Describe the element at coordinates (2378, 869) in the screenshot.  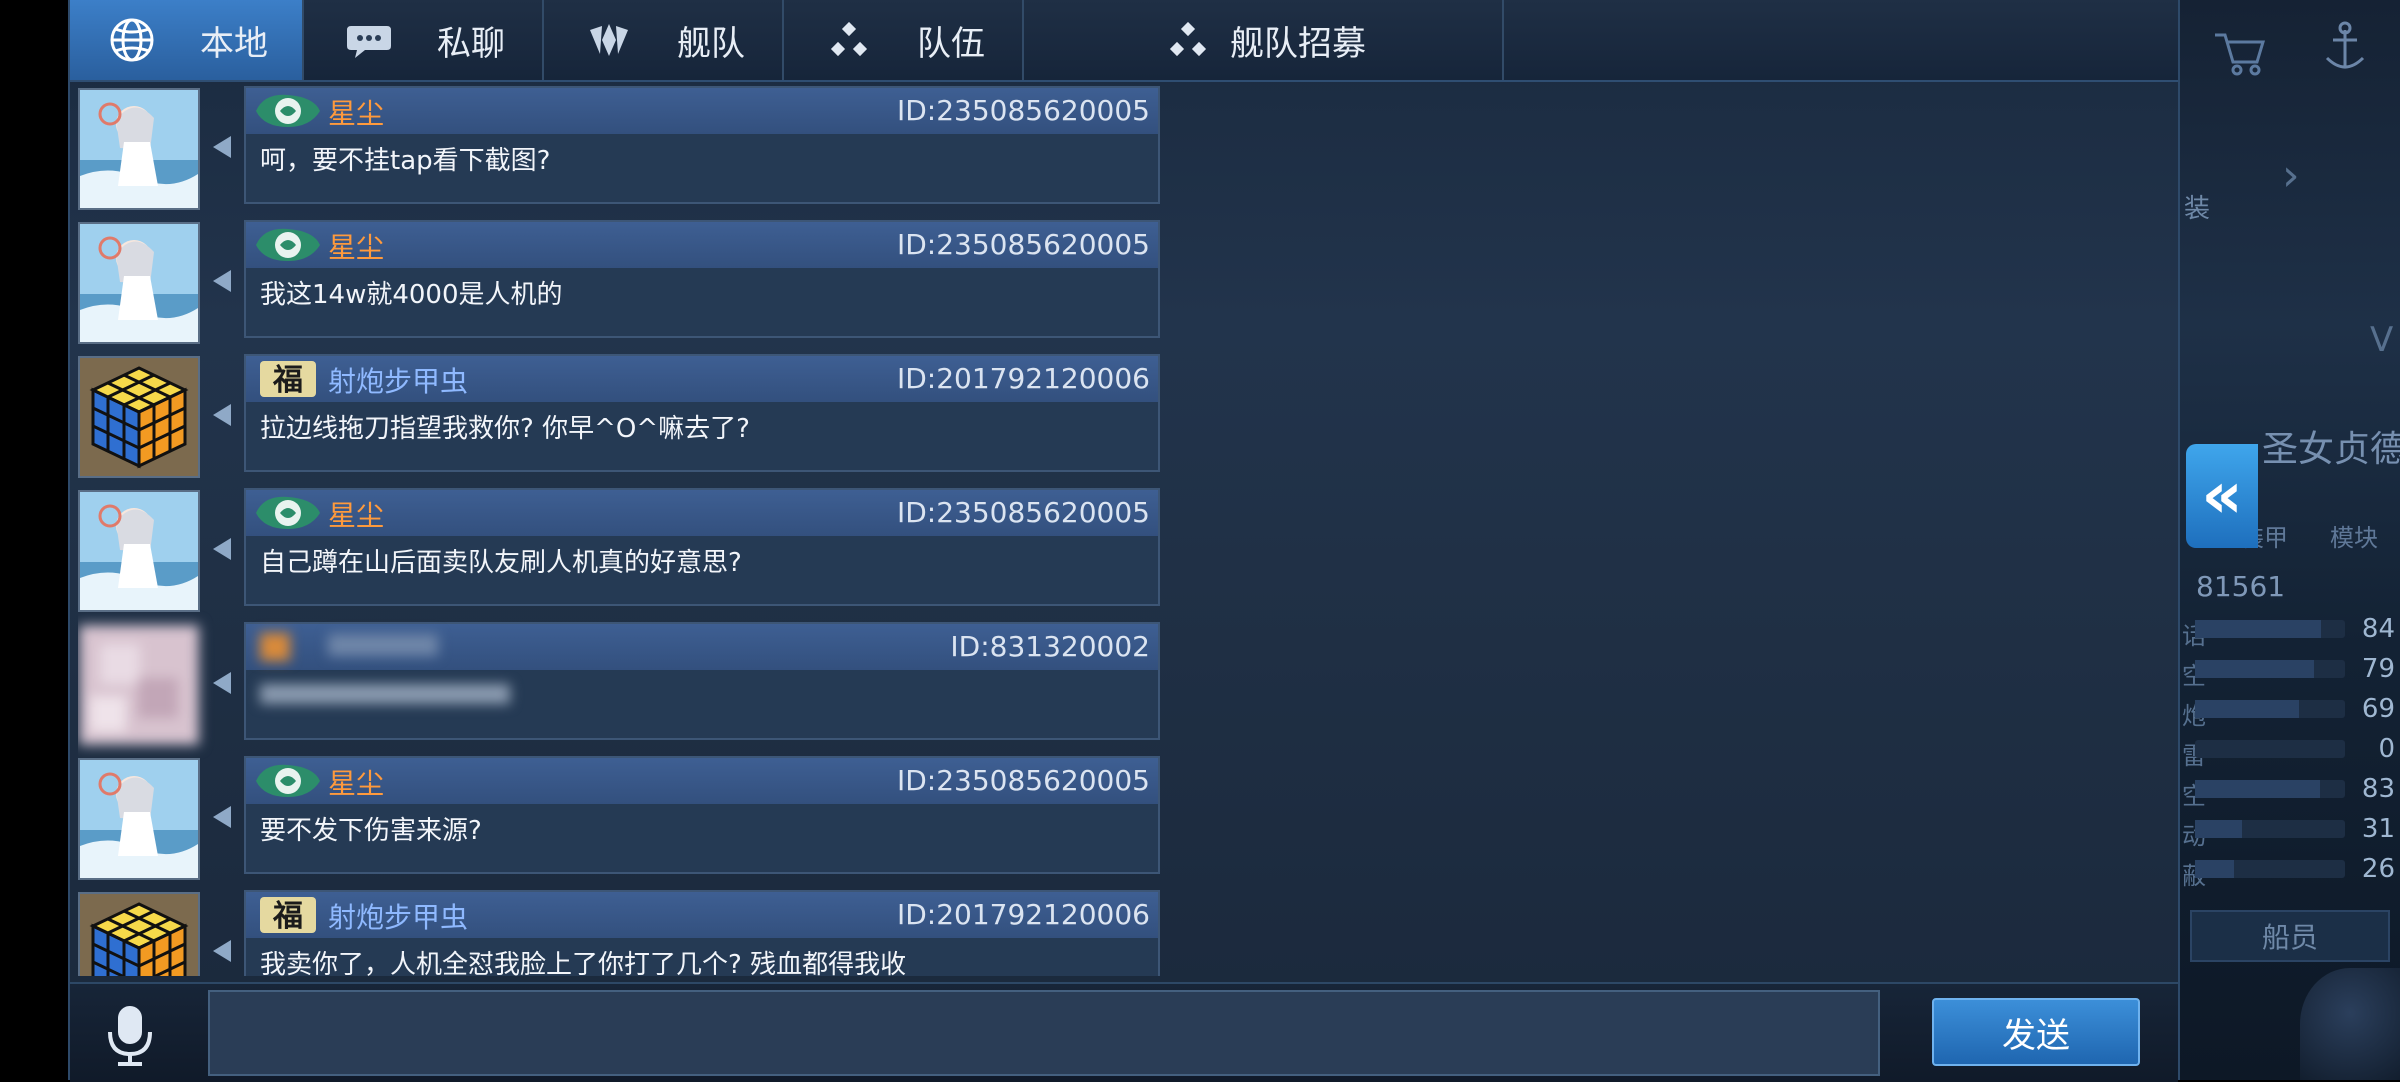
I see `stat-value: 26` at that location.